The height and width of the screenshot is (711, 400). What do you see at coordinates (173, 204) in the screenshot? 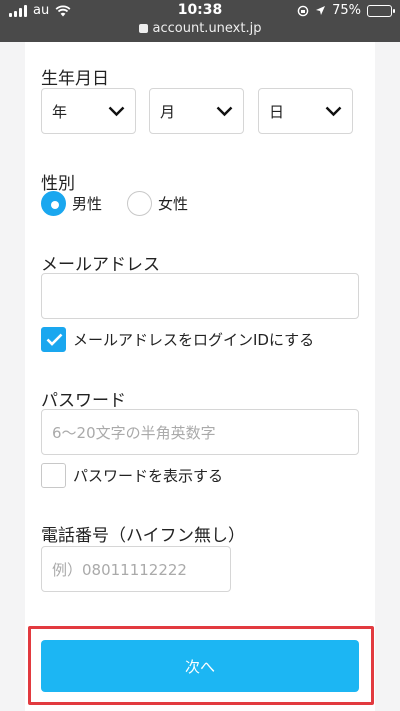
I see `gender-option-label: 女性` at bounding box center [173, 204].